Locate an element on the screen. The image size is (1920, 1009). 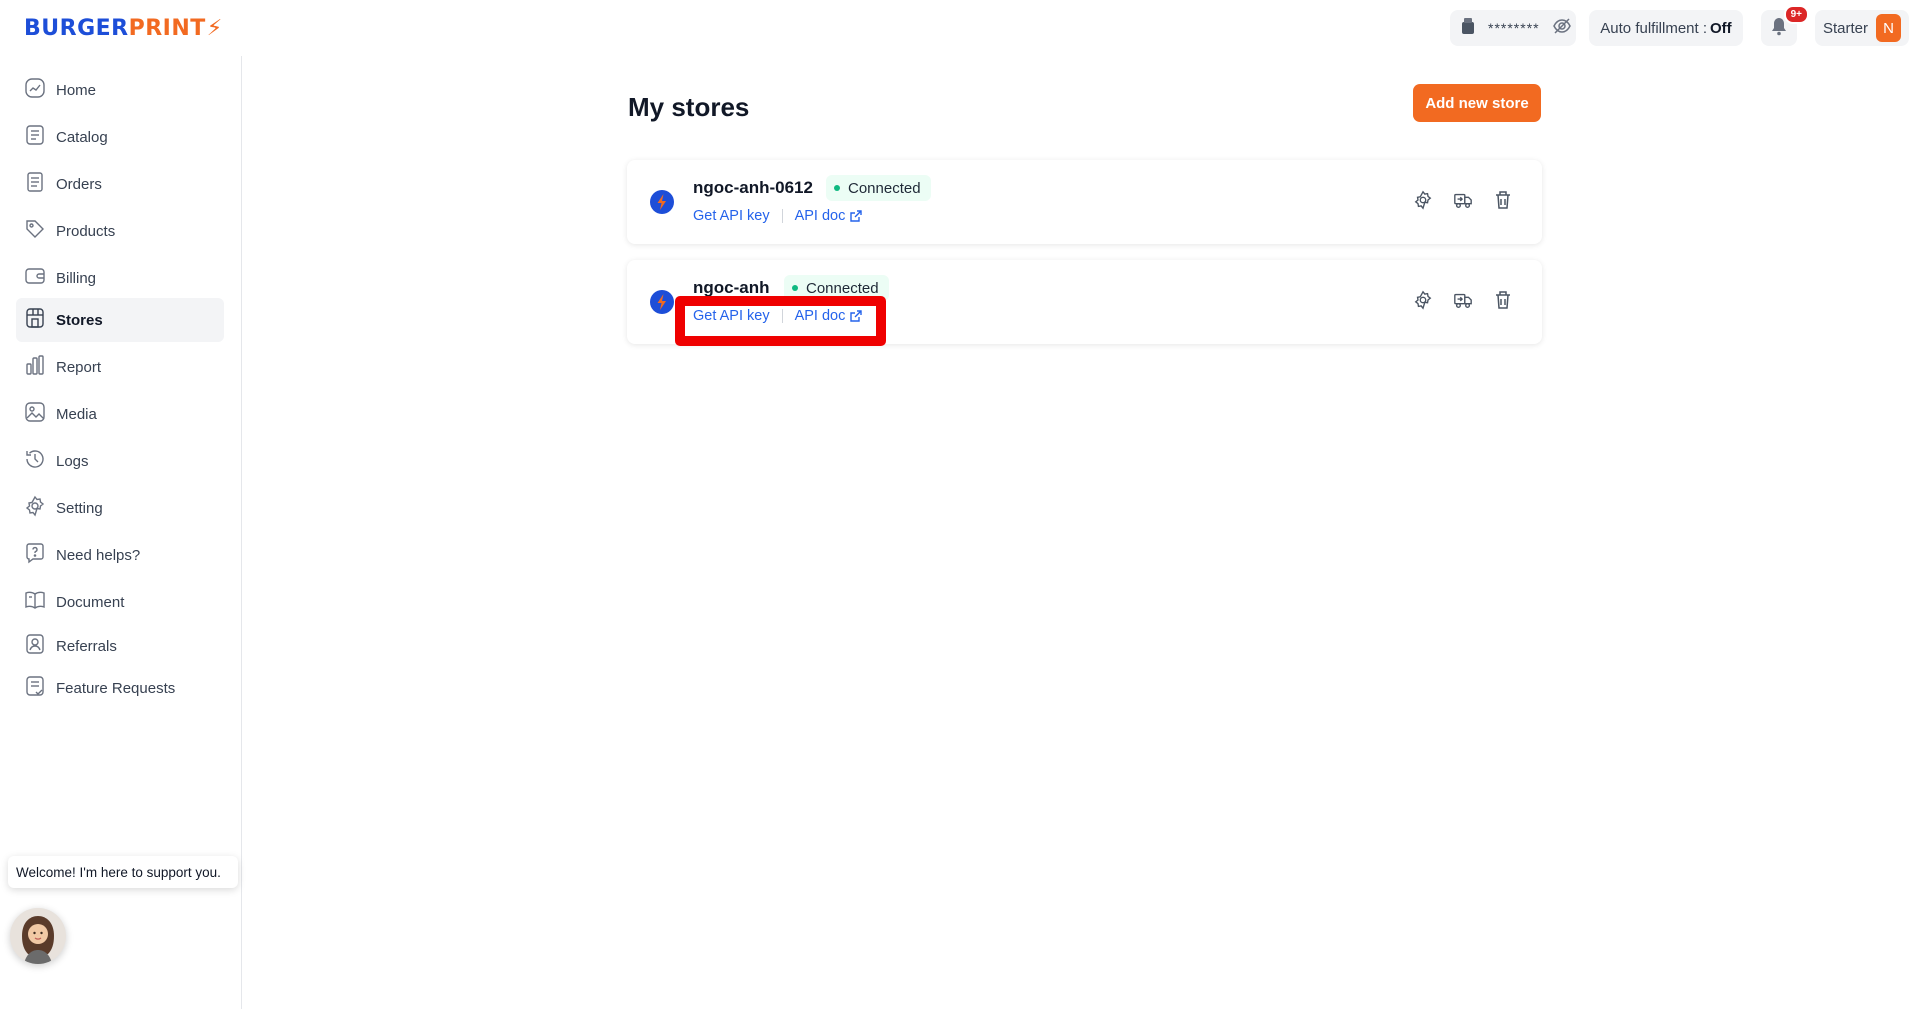
external-link-icon is located at coordinates (856, 216).